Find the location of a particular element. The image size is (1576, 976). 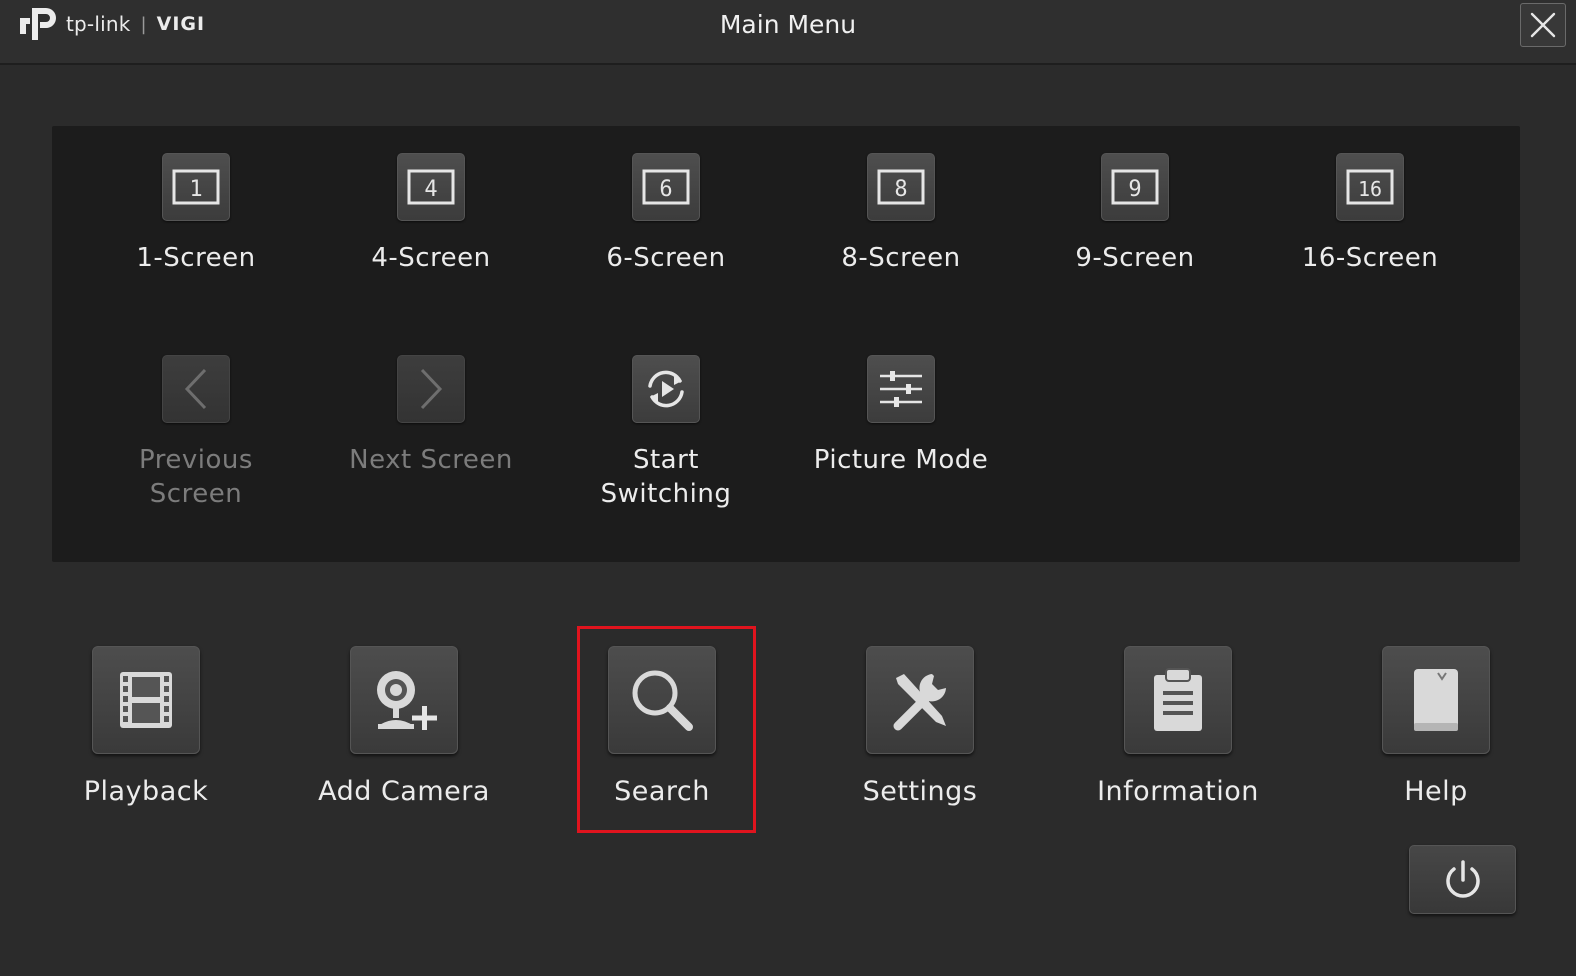

add-camera-label: Add Camera is located at coordinates (404, 791).